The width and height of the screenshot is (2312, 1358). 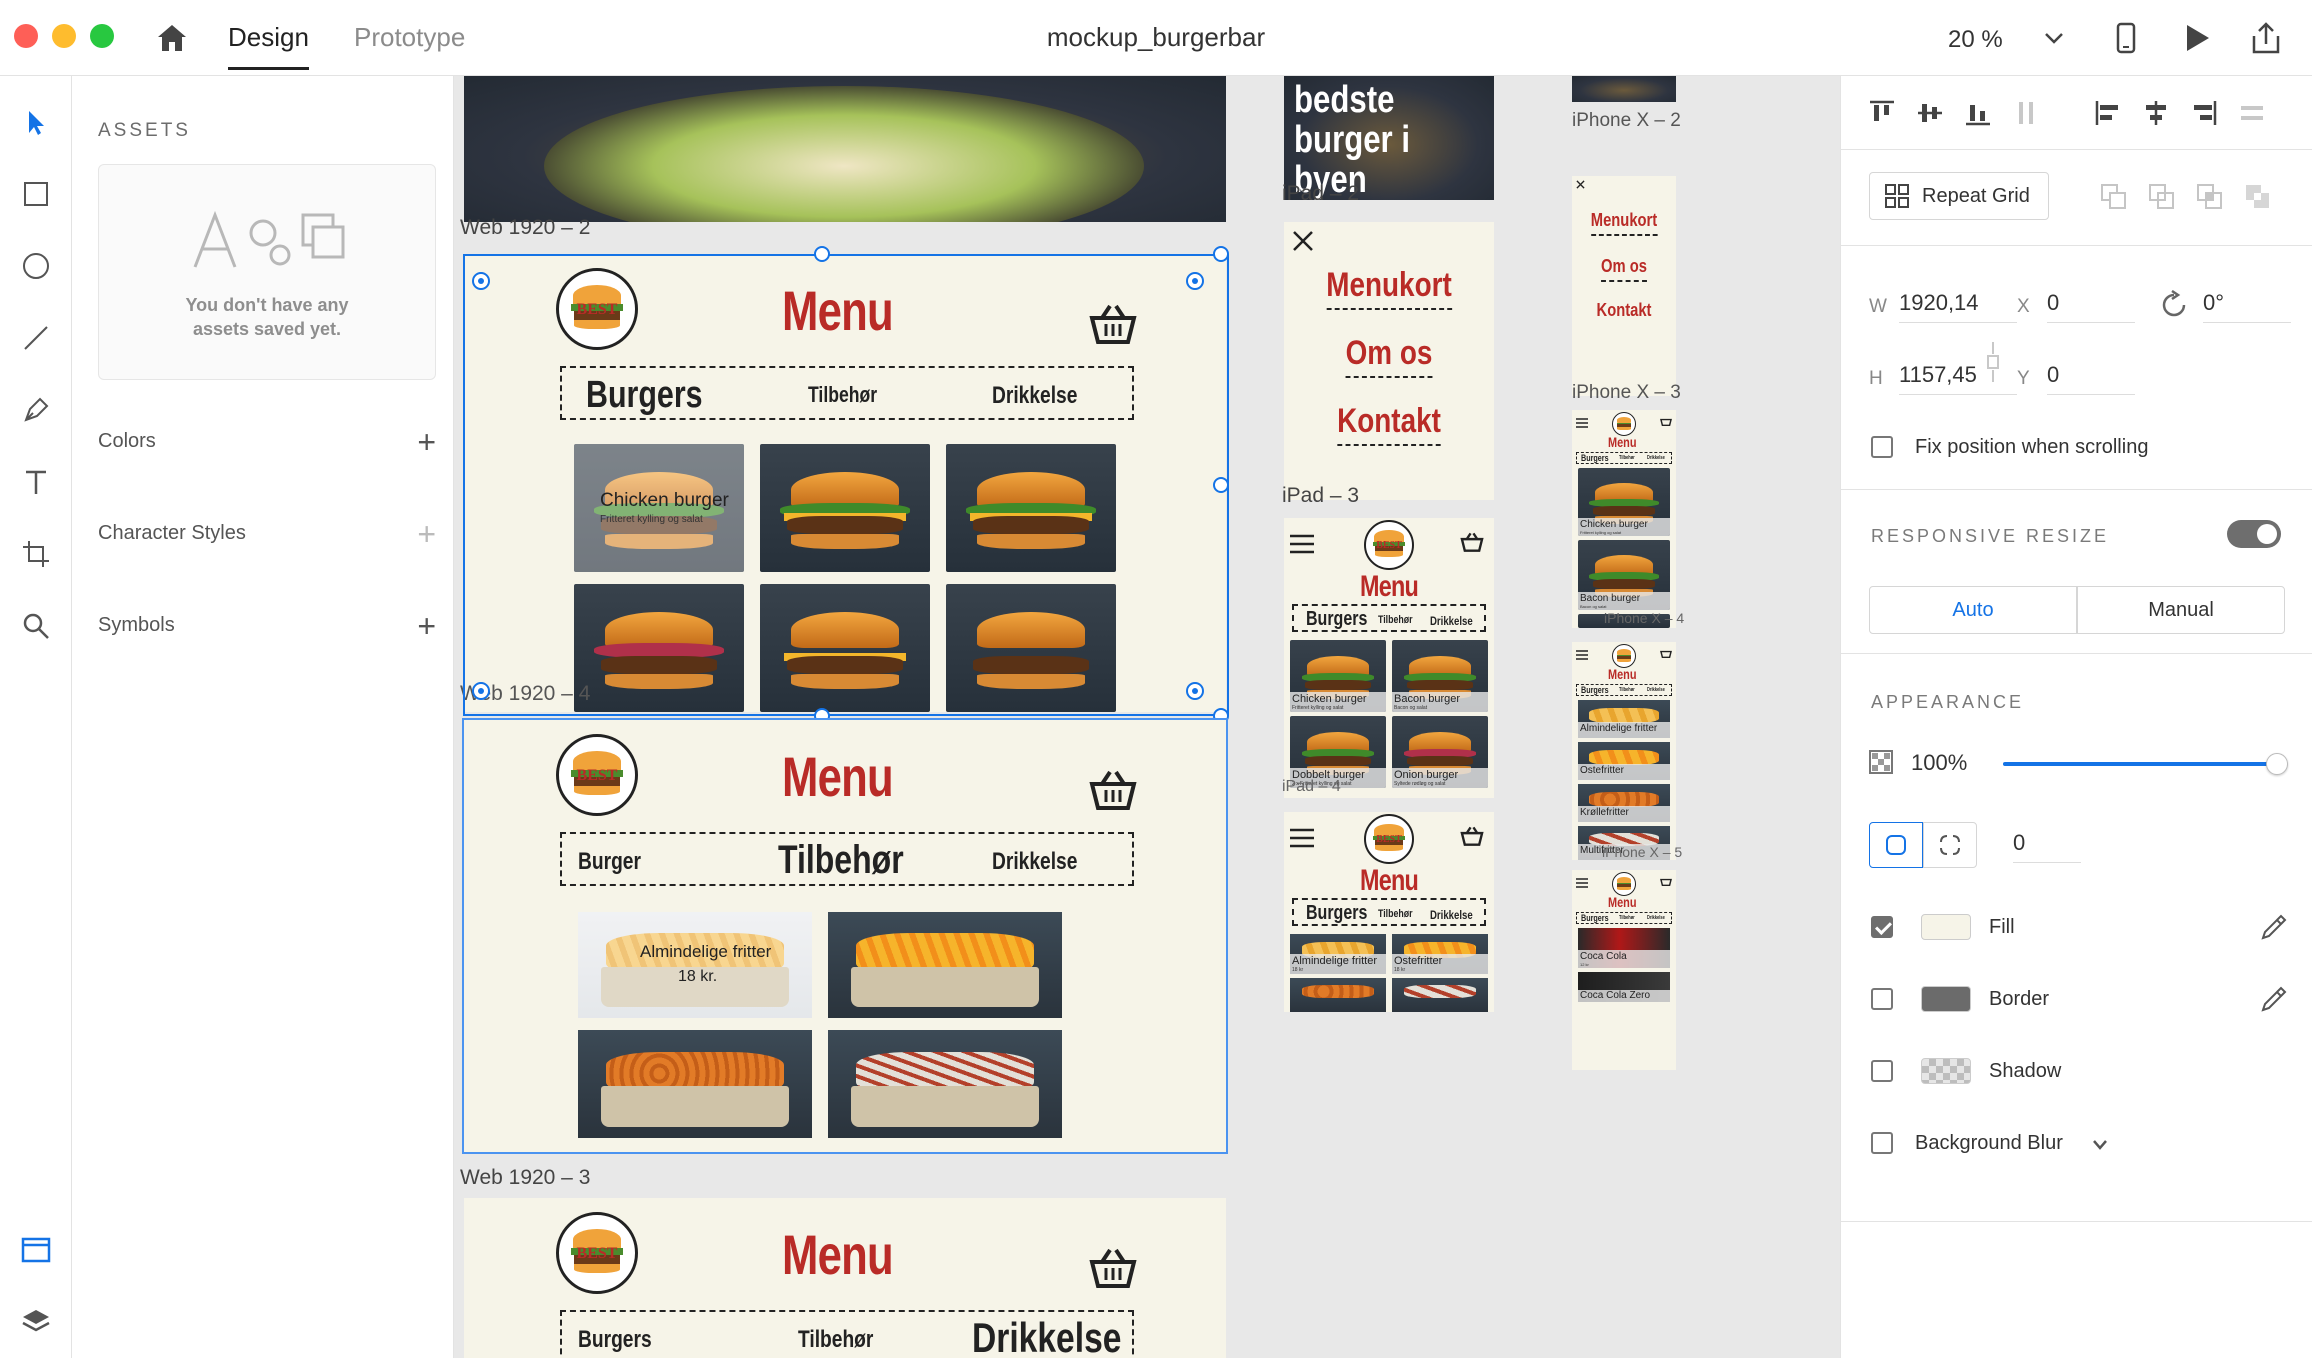 What do you see at coordinates (2126, 38) in the screenshot?
I see `device-preview-icon` at bounding box center [2126, 38].